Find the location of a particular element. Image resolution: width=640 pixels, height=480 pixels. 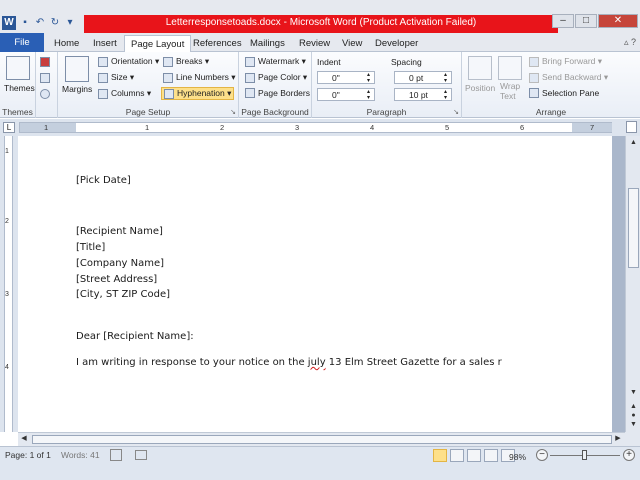

zoom-level: 98% is located at coordinates (517, 457).